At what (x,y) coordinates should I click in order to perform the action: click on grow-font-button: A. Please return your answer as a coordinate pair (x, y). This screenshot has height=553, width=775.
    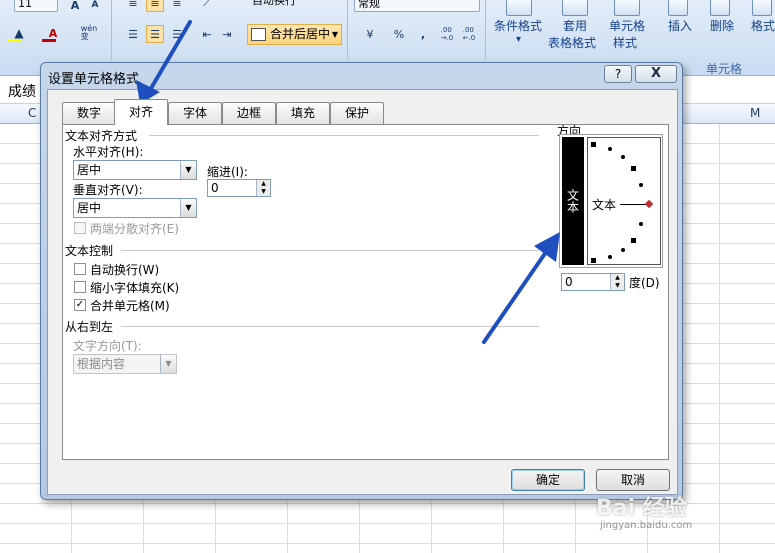
    Looking at the image, I should click on (75, 7).